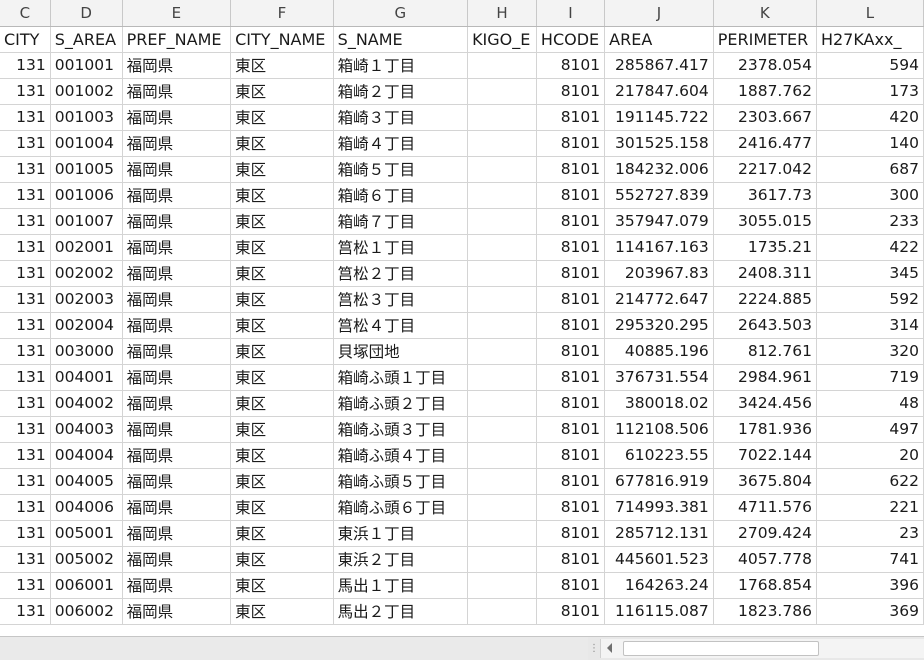 This screenshot has height=660, width=924. Describe the element at coordinates (86, 611) in the screenshot. I see `cell-d: 006002` at that location.